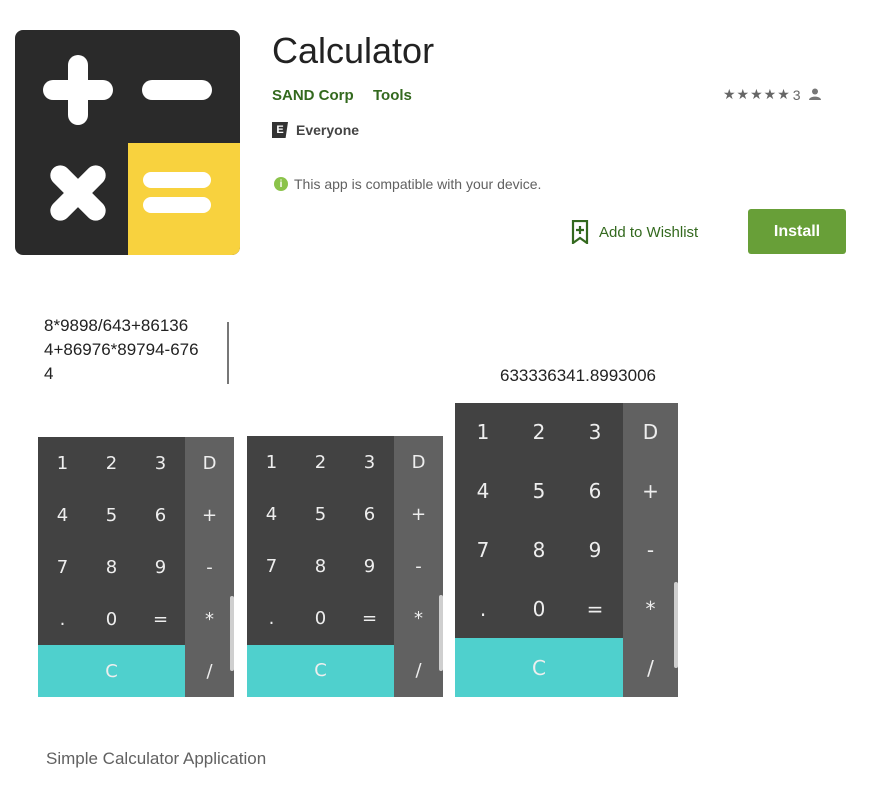 Image resolution: width=881 pixels, height=793 pixels. What do you see at coordinates (814, 95) in the screenshot?
I see `person-icon` at bounding box center [814, 95].